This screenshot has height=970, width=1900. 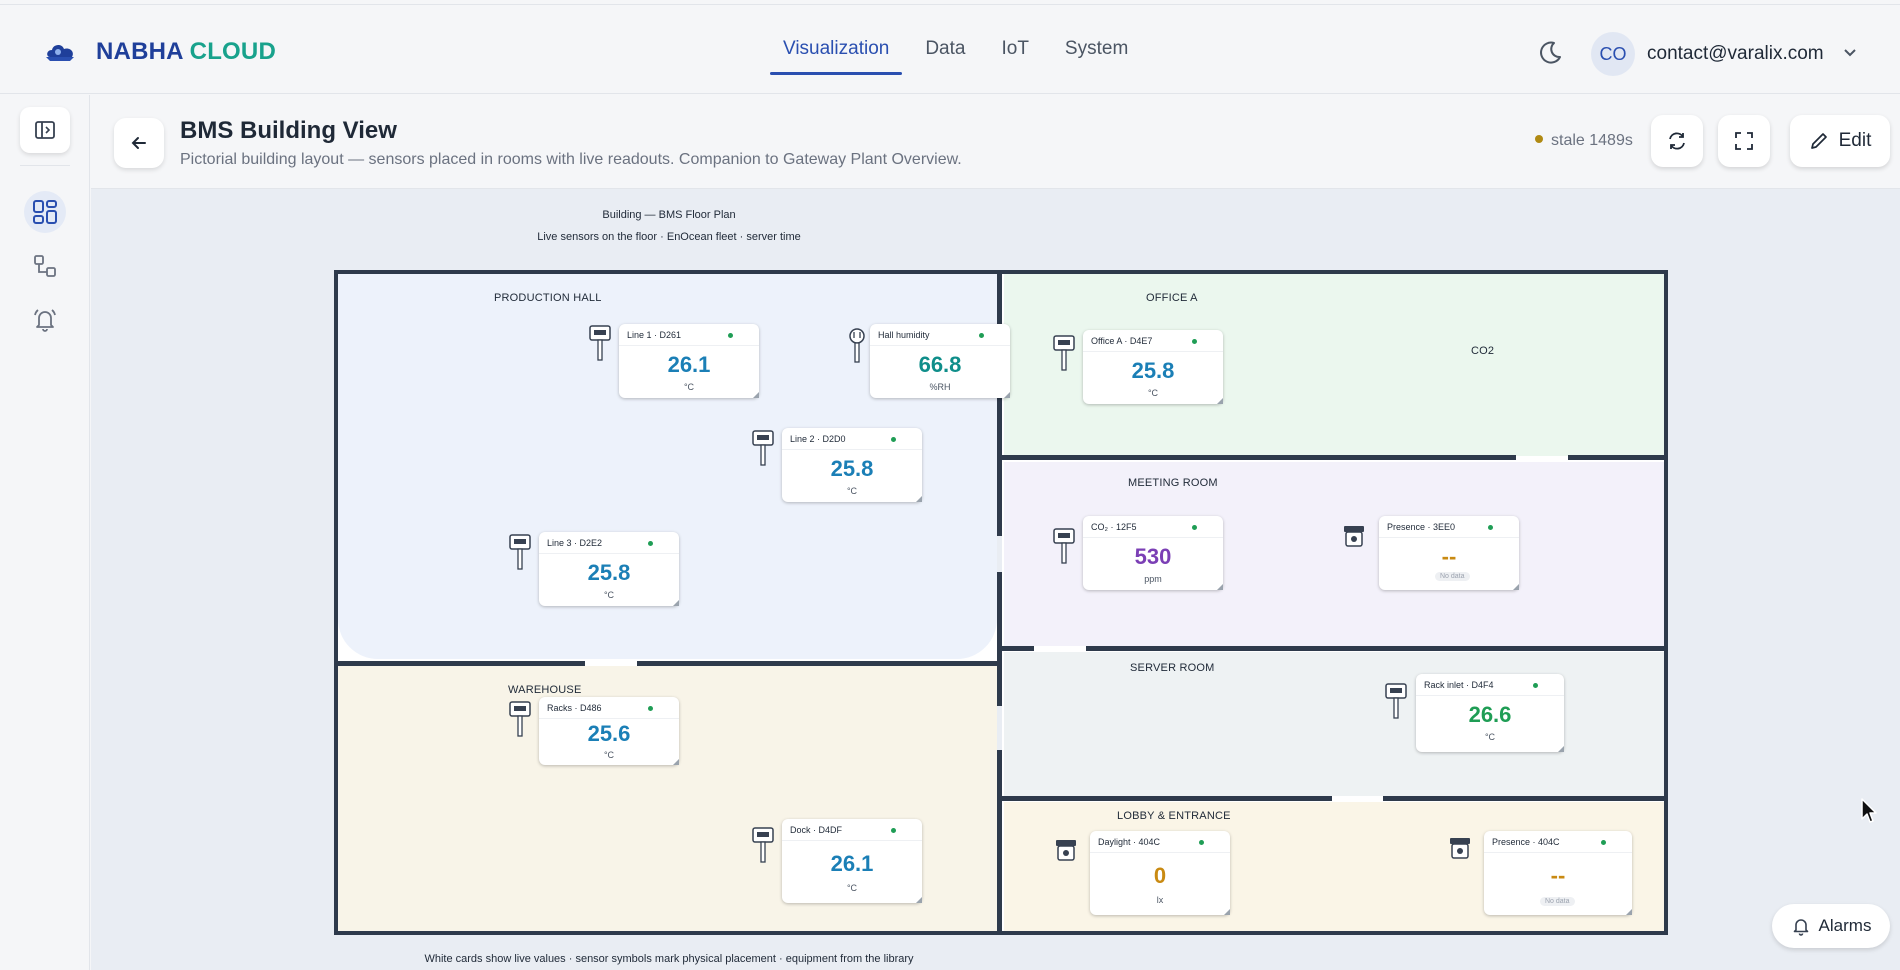 I want to click on refresh-button, so click(x=1677, y=141).